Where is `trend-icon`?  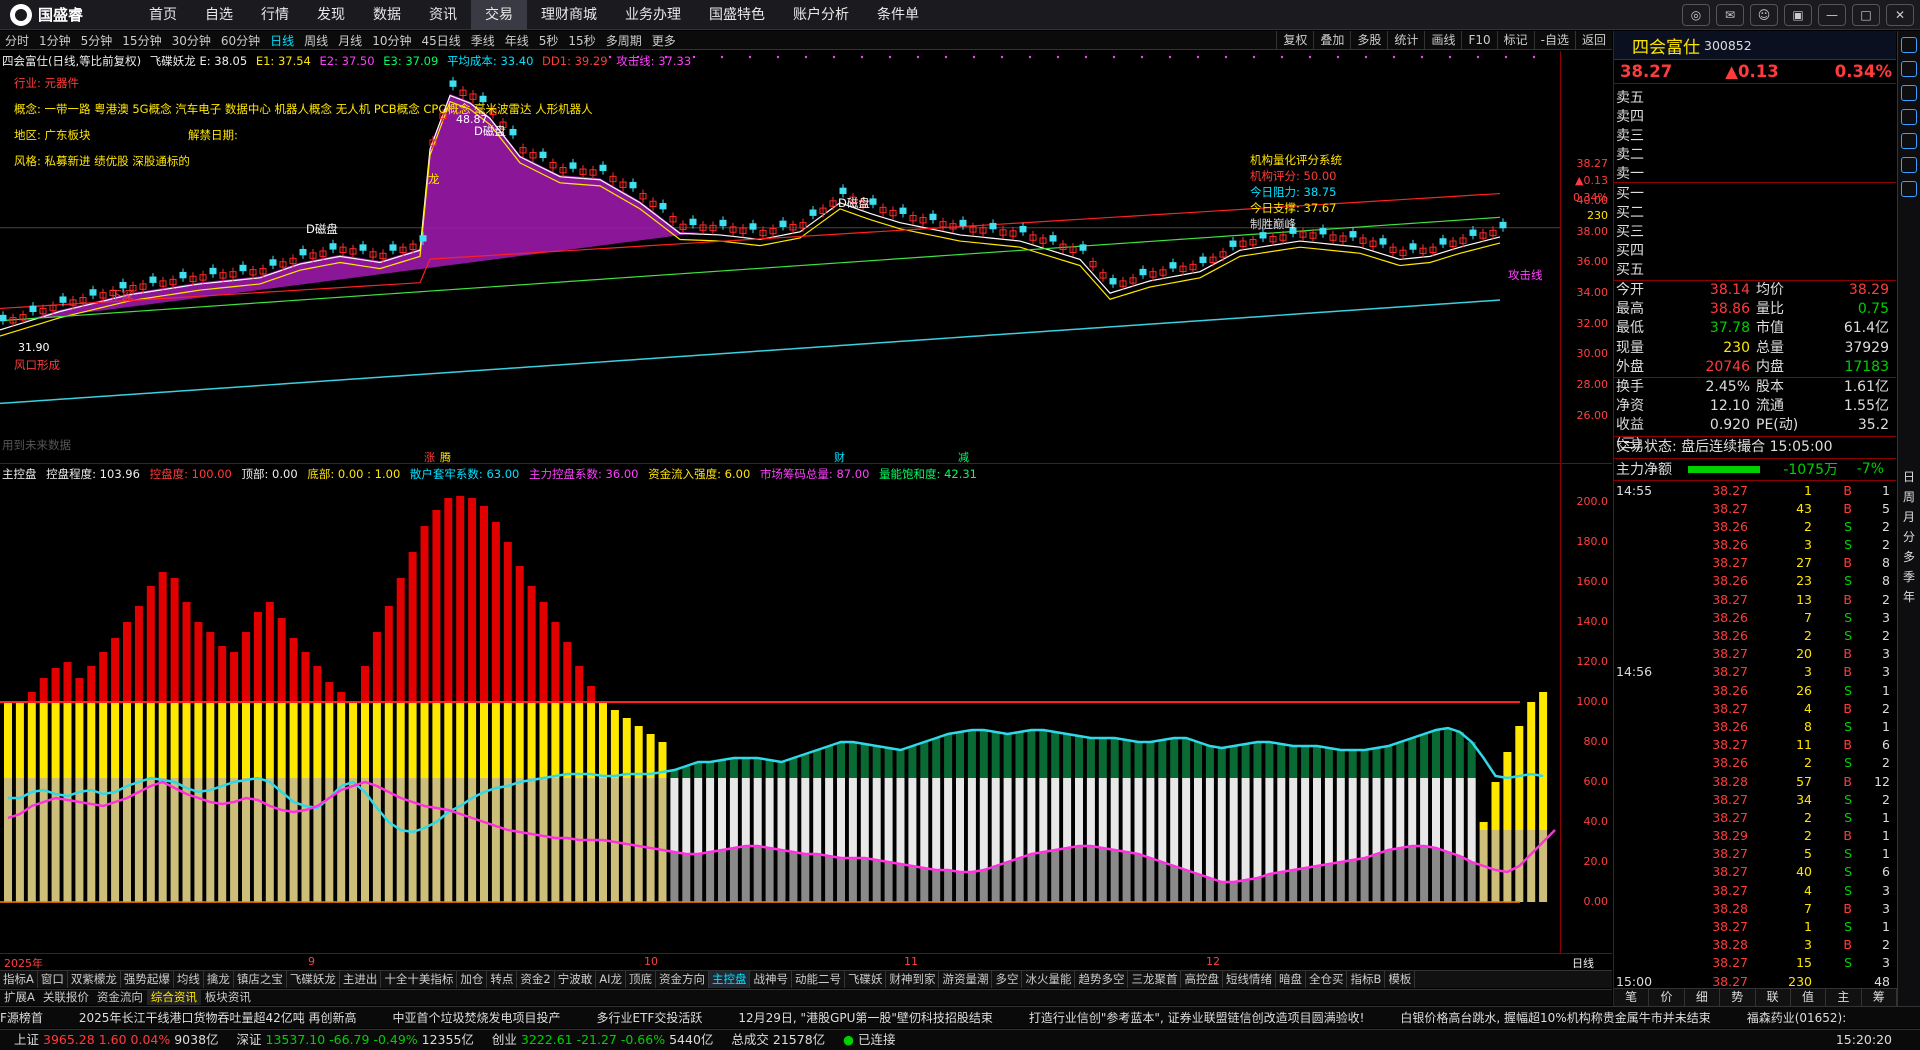 trend-icon is located at coordinates (1909, 141).